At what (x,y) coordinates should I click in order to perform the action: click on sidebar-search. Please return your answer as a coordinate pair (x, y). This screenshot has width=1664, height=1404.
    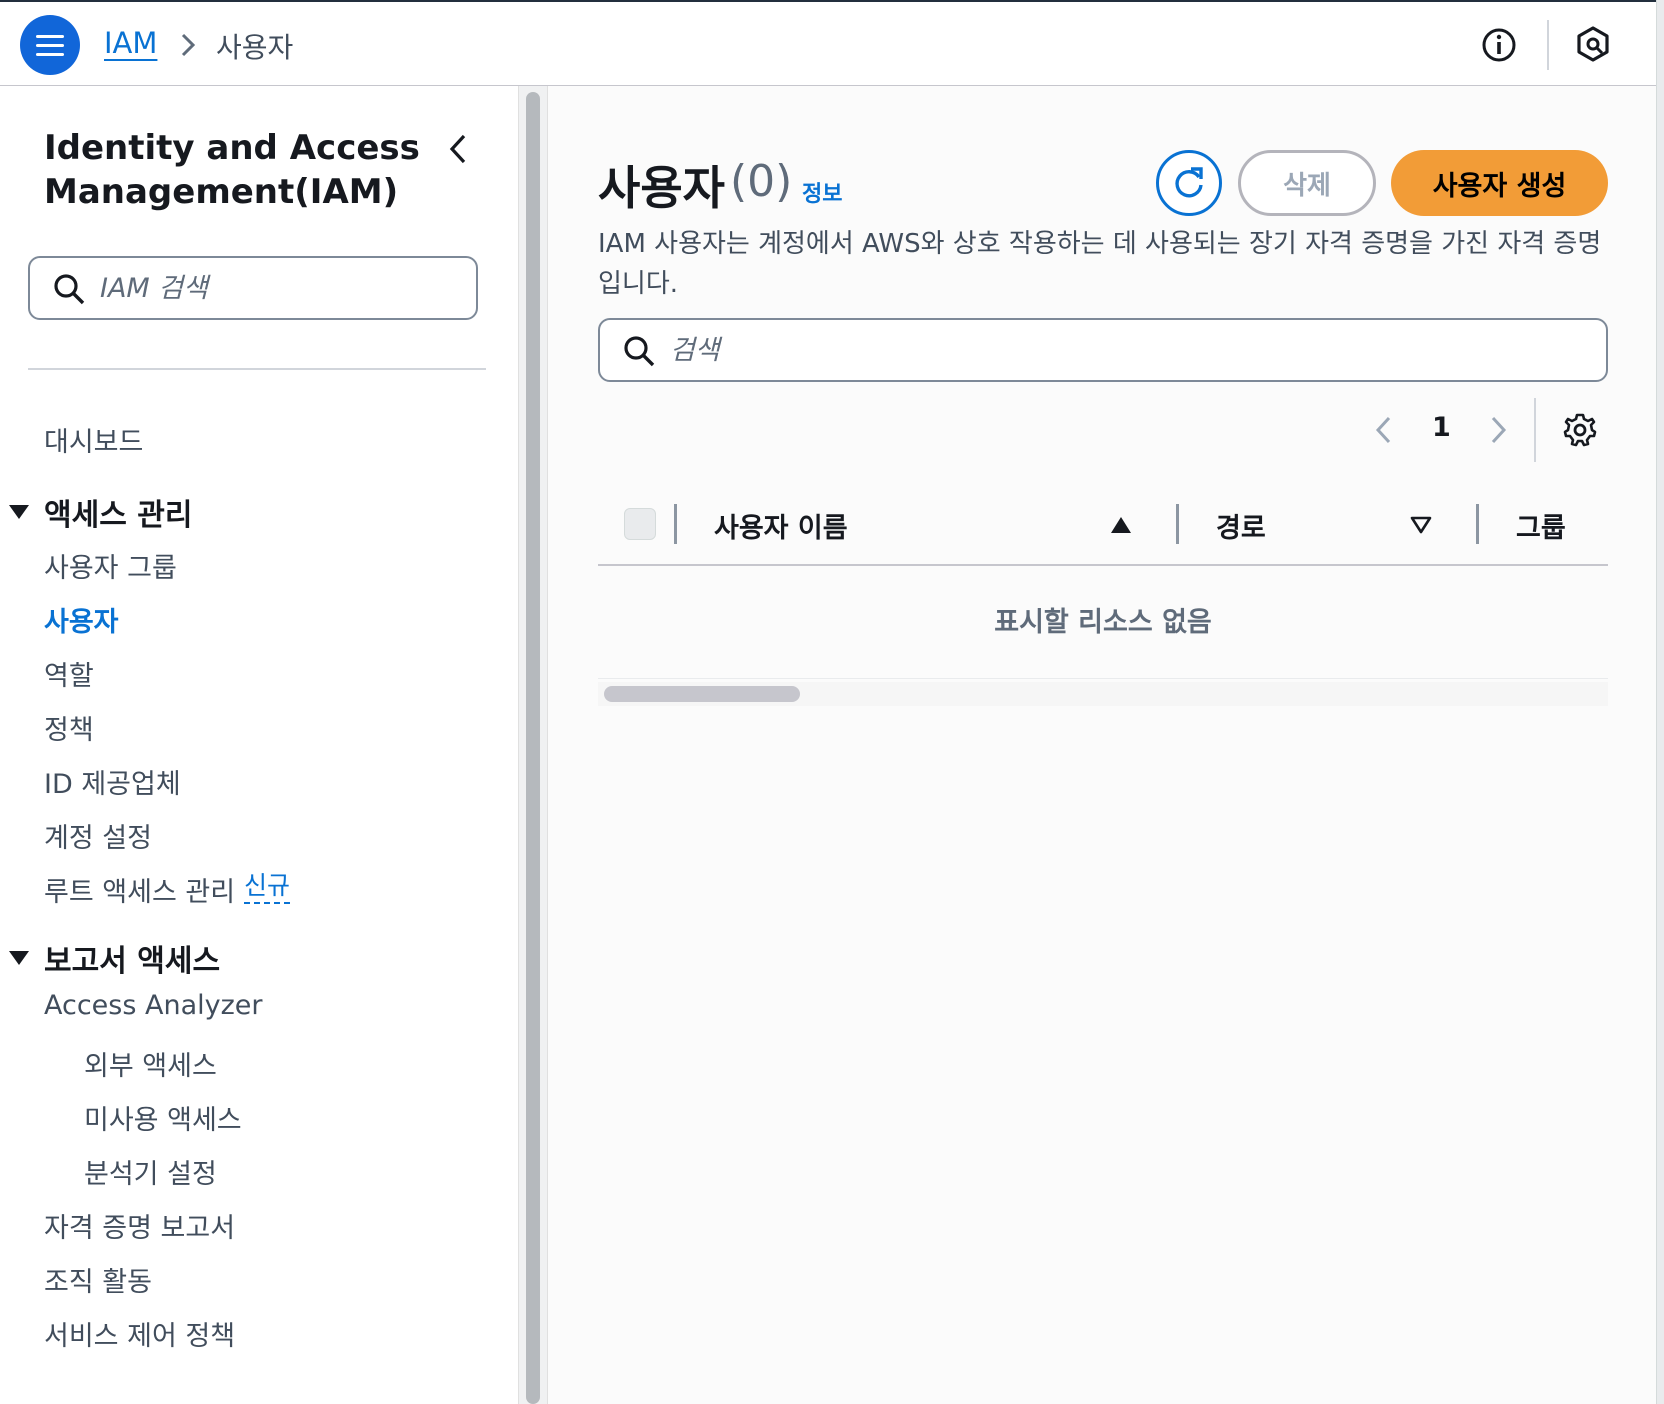
    Looking at the image, I should click on (253, 288).